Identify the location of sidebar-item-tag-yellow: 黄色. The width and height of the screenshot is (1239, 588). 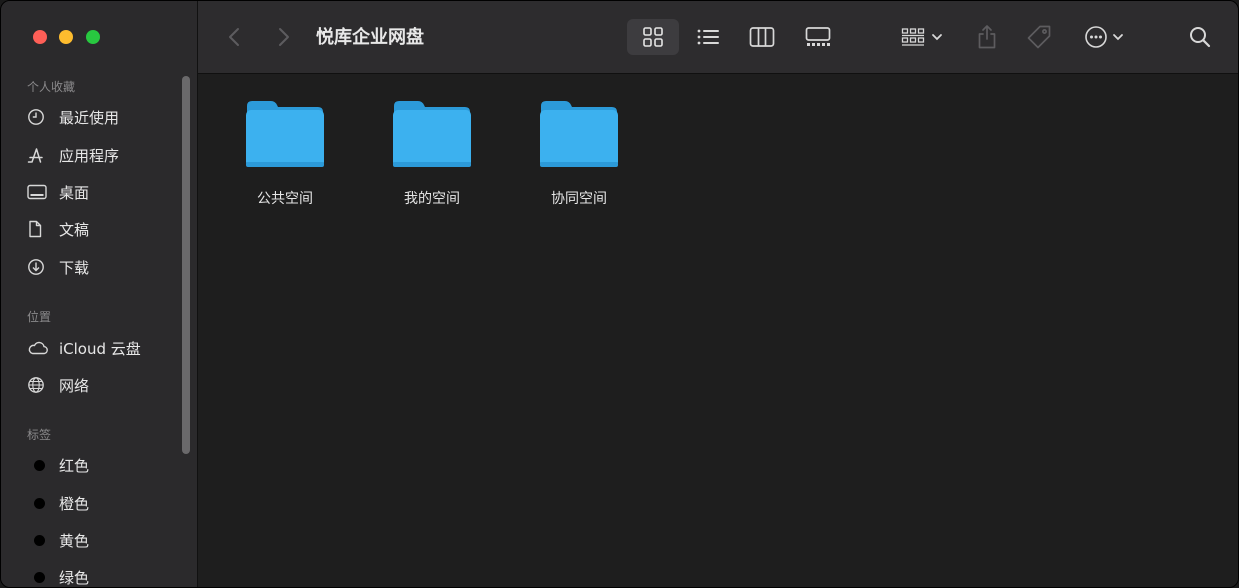
(107, 540).